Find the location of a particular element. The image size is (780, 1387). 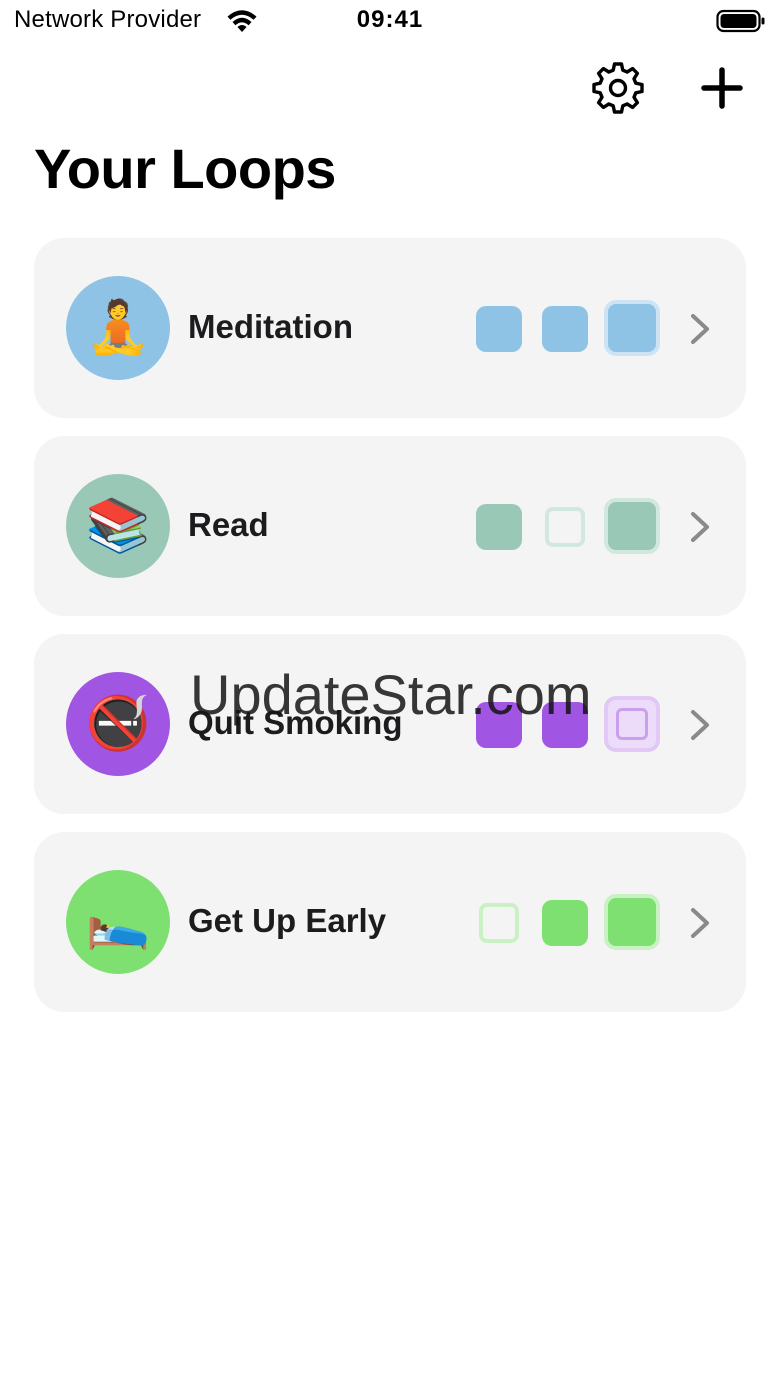

no-smoking-icon: 🚭 is located at coordinates (118, 724).